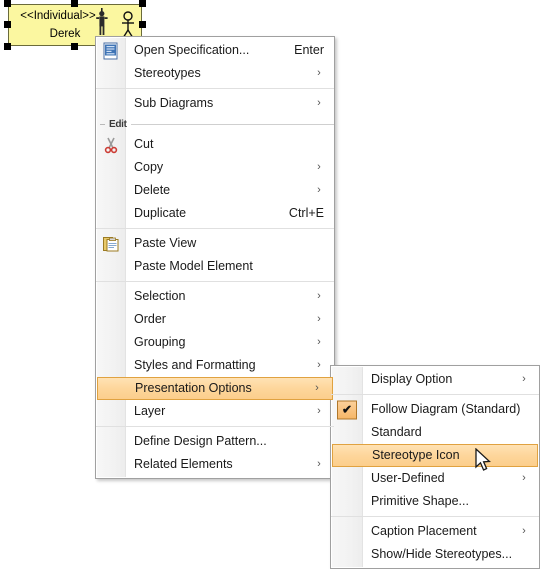  I want to click on submenu-item-standard: Standard, so click(435, 432).